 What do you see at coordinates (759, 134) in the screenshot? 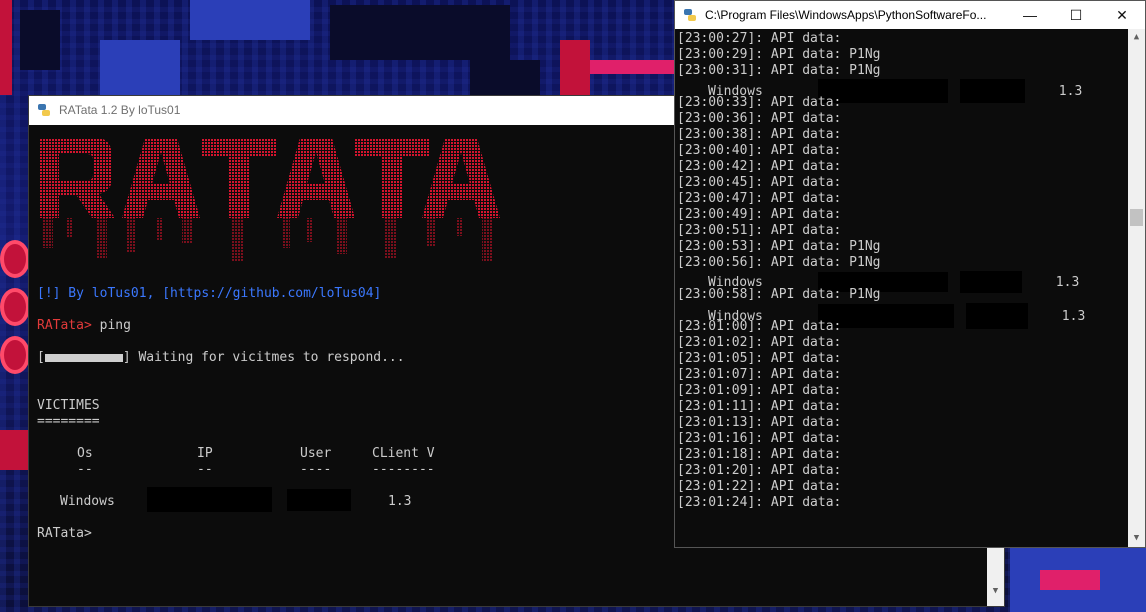
I see `log-line: [23:00:38]: API data:` at bounding box center [759, 134].